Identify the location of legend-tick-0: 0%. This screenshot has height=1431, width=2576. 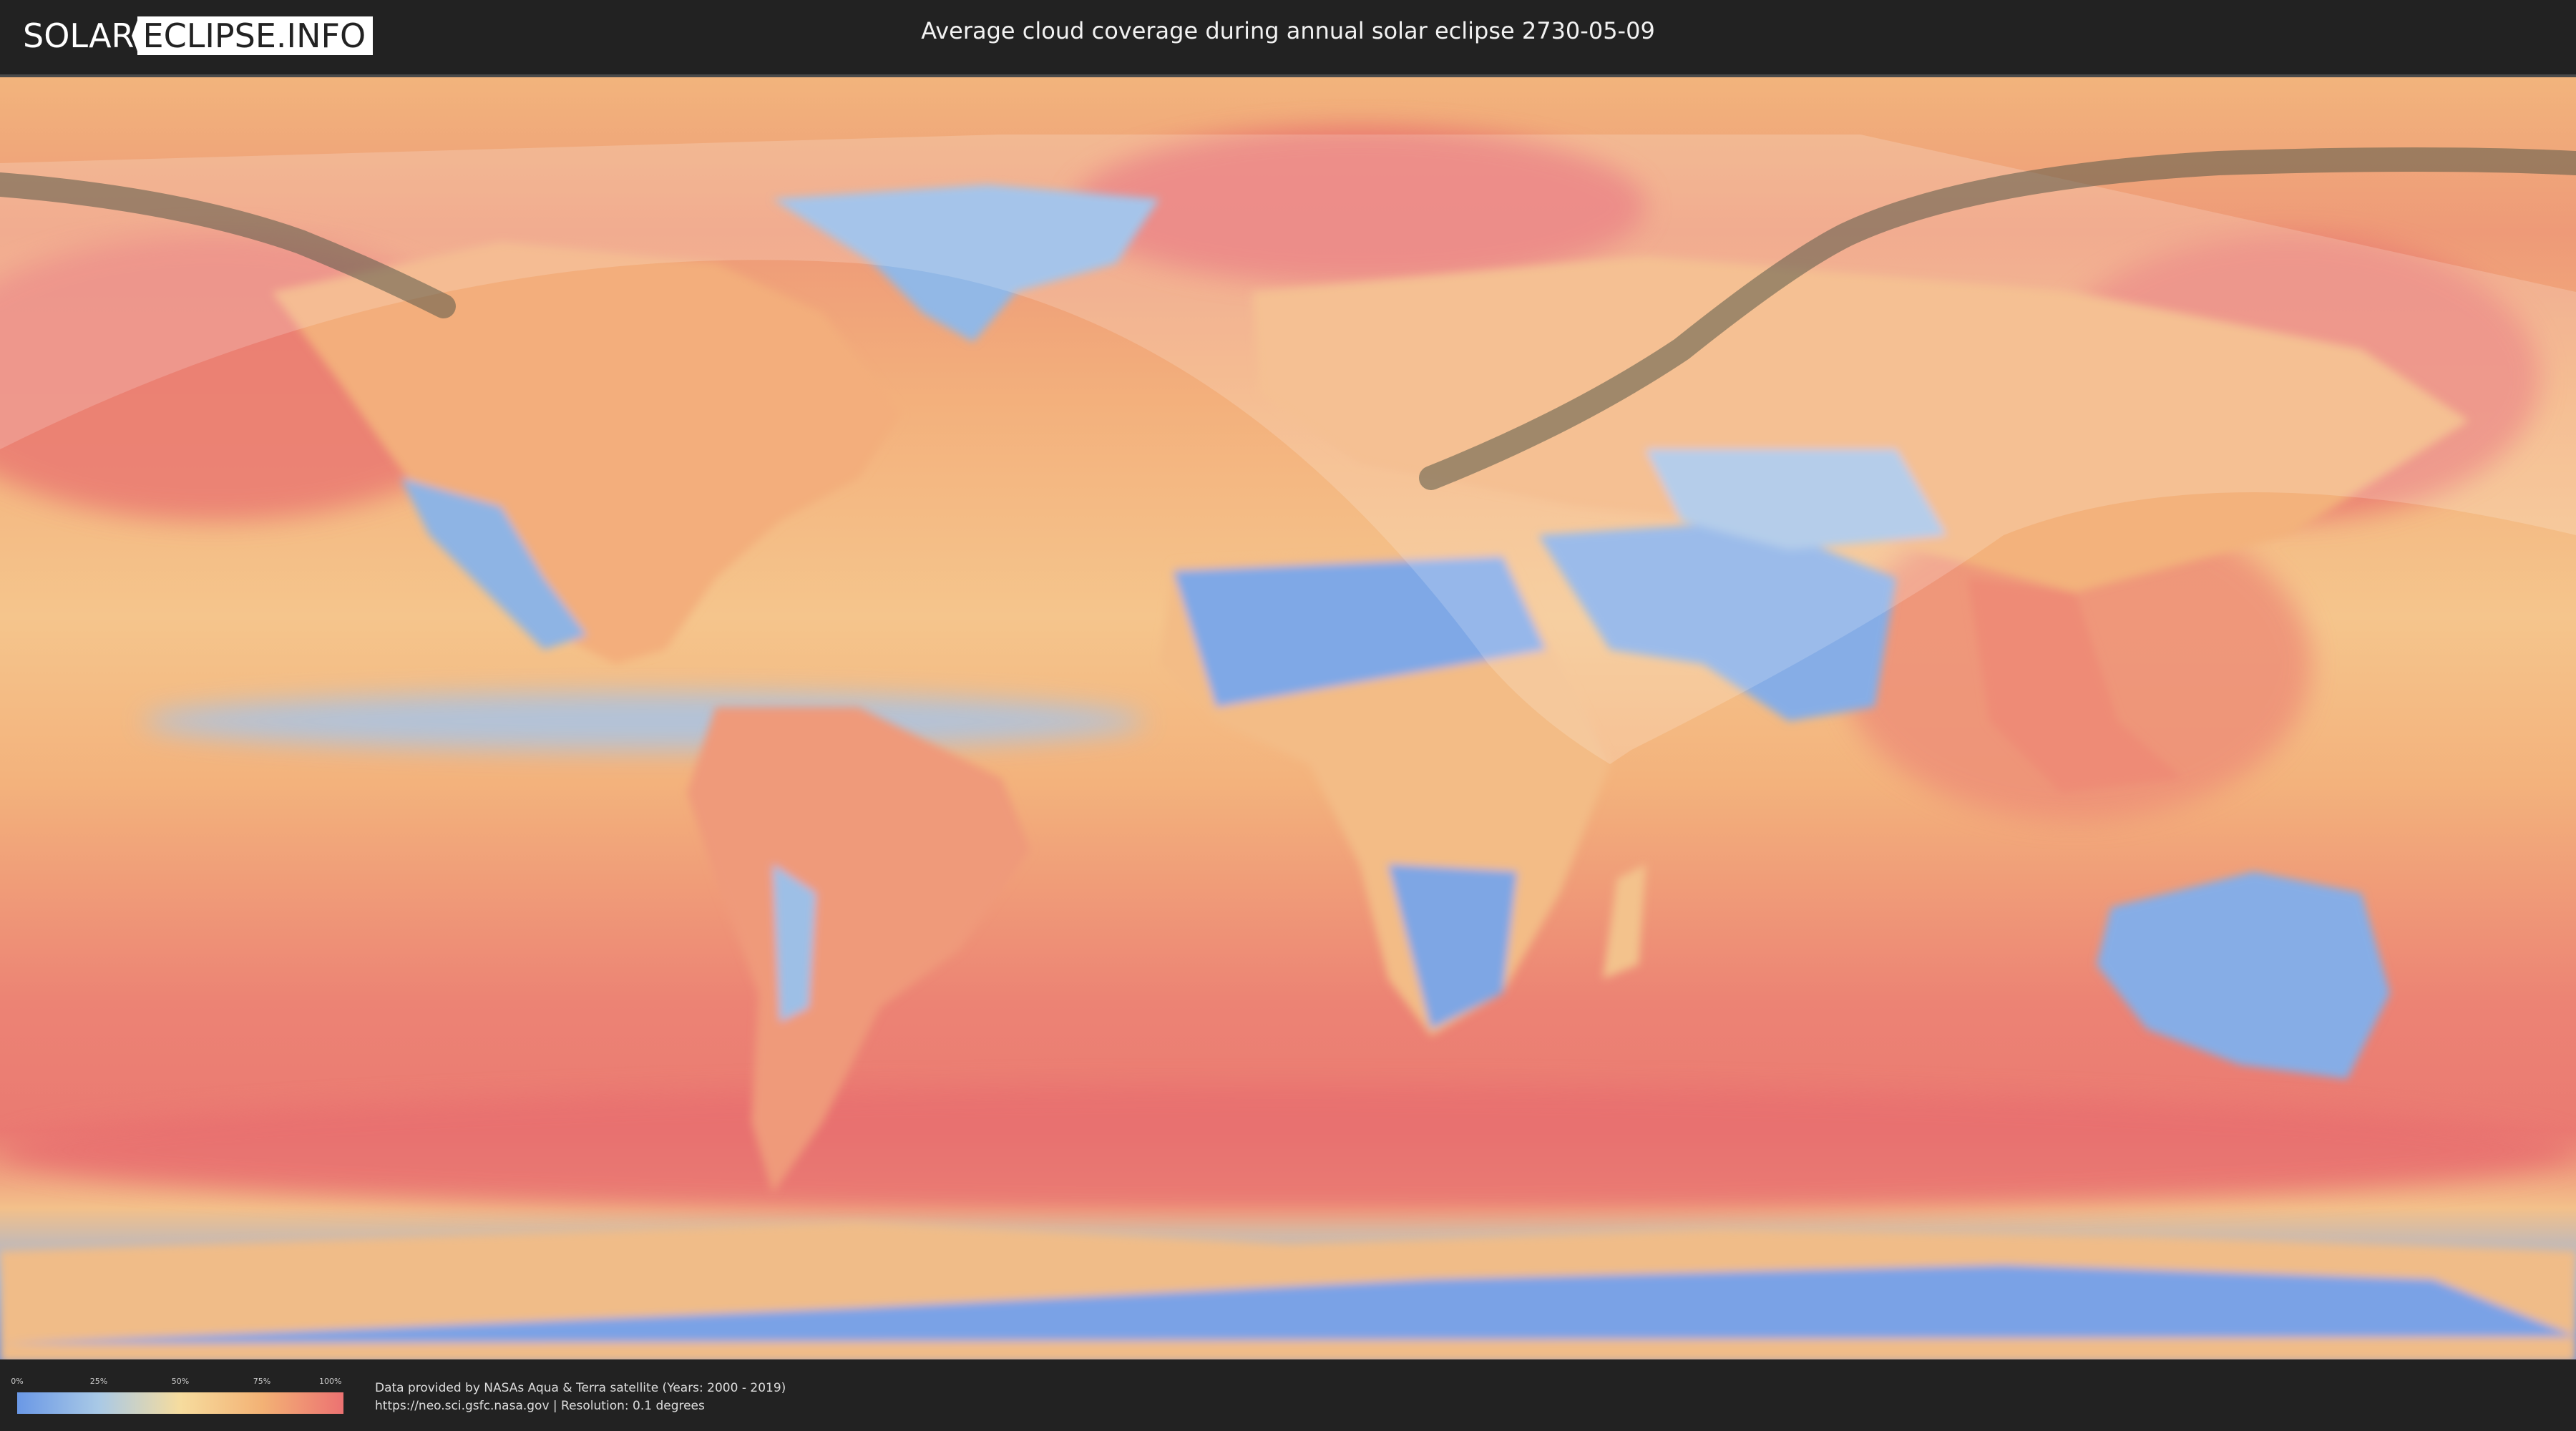
(17, 1382).